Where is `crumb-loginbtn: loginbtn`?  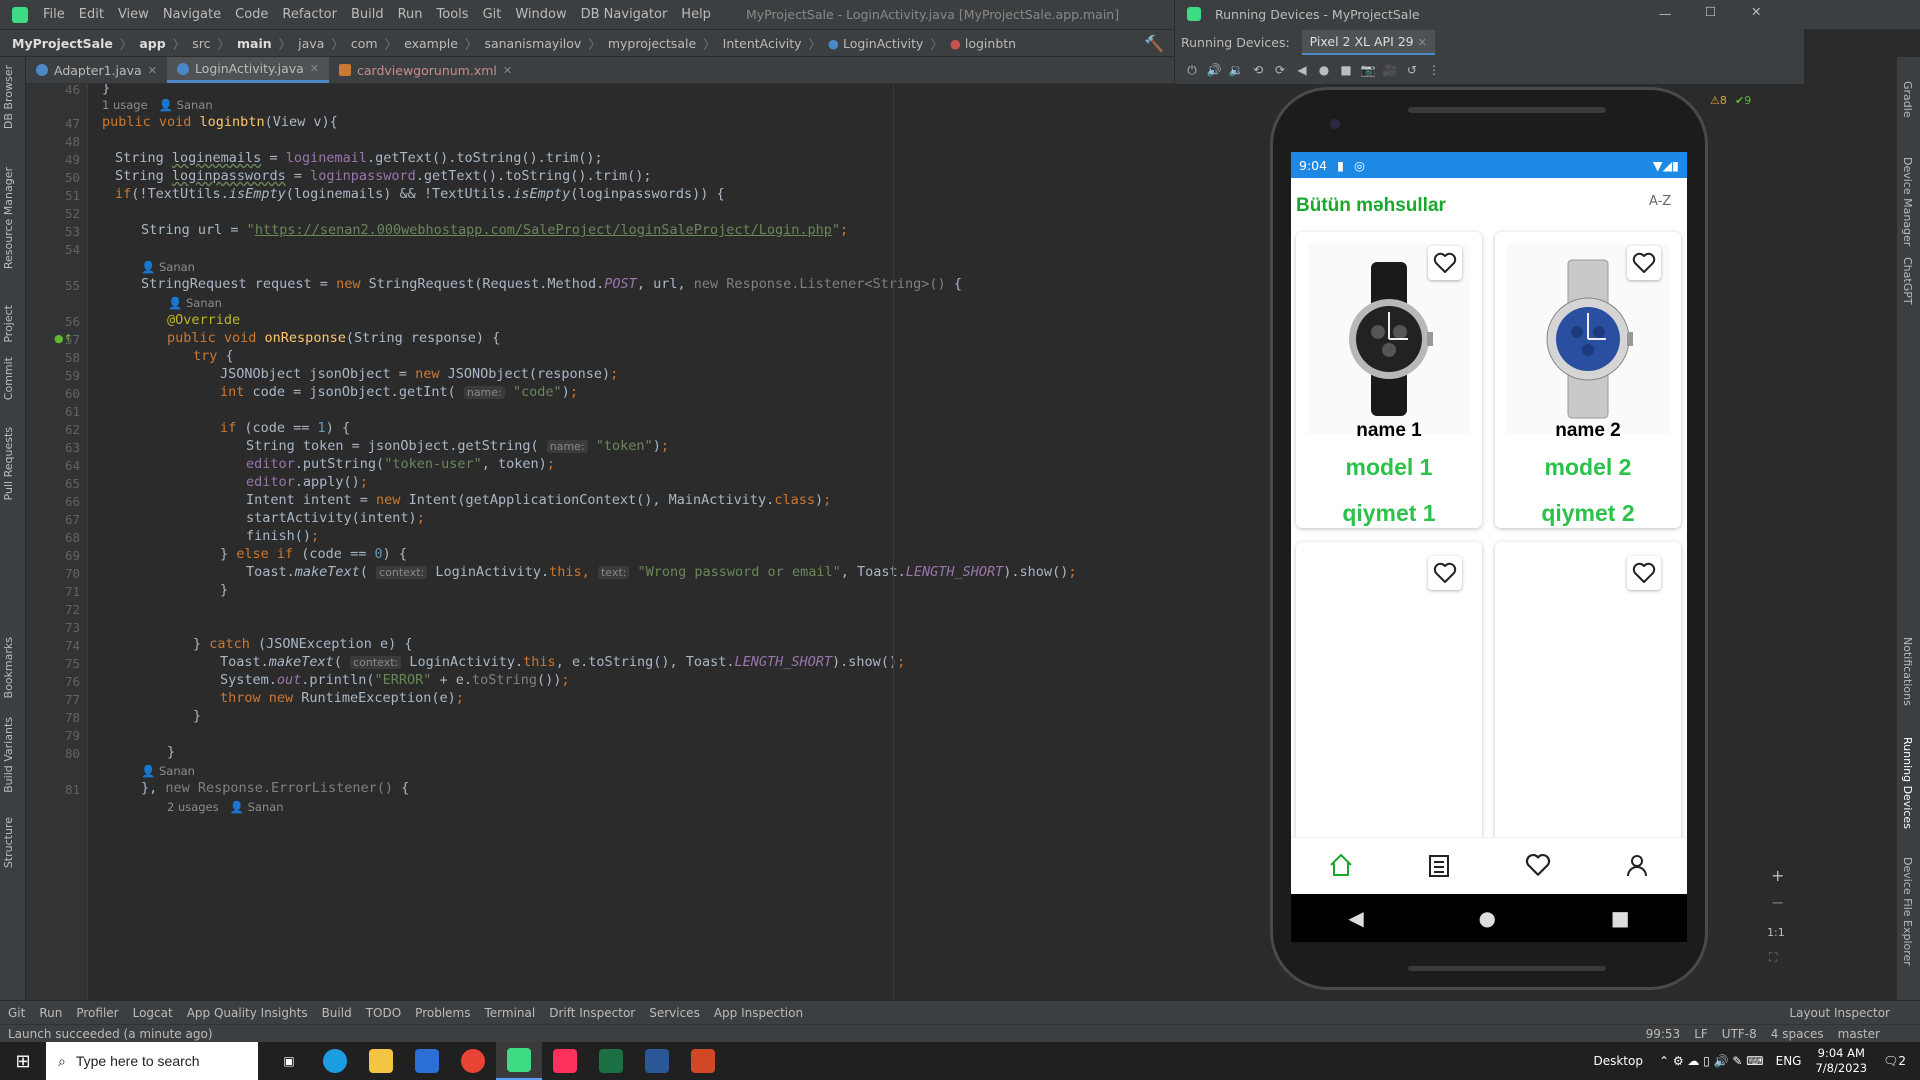
crumb-loginbtn: loginbtn is located at coordinates (990, 43).